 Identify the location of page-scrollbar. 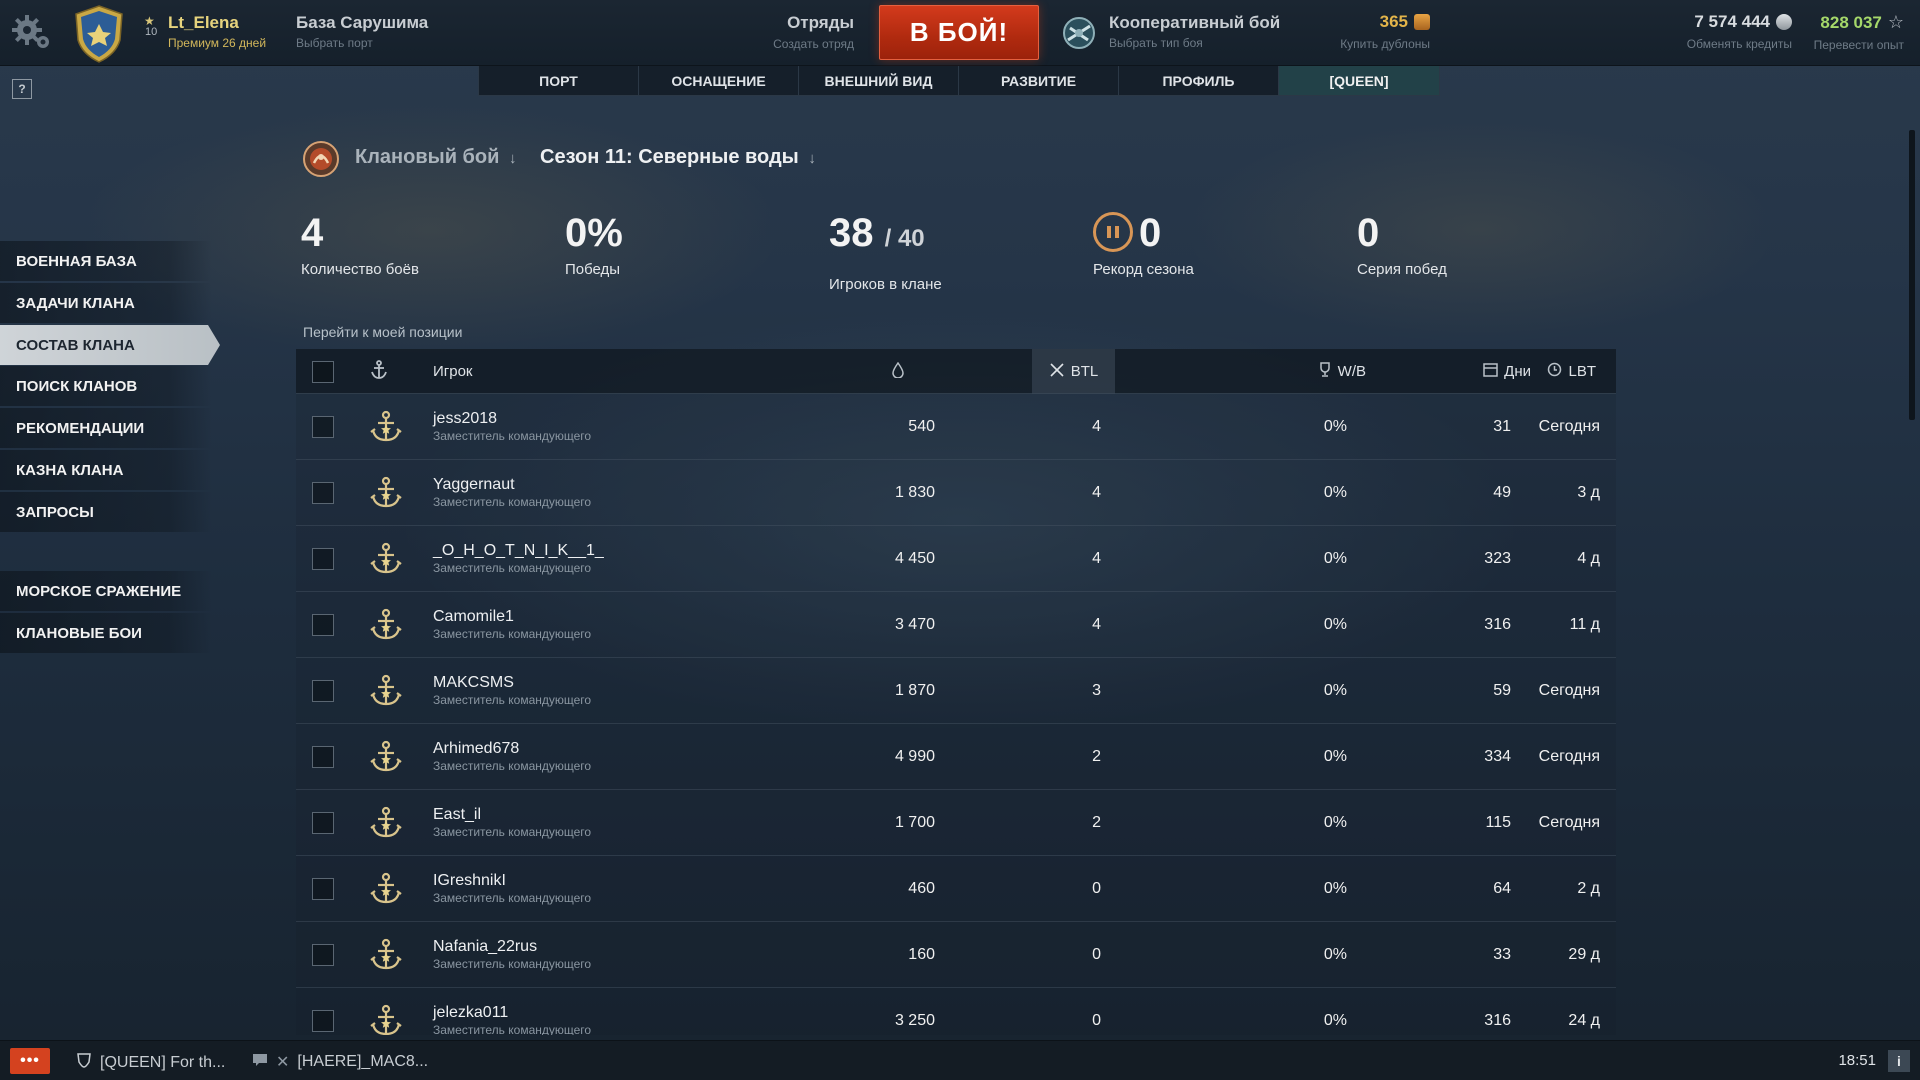
(1912, 275).